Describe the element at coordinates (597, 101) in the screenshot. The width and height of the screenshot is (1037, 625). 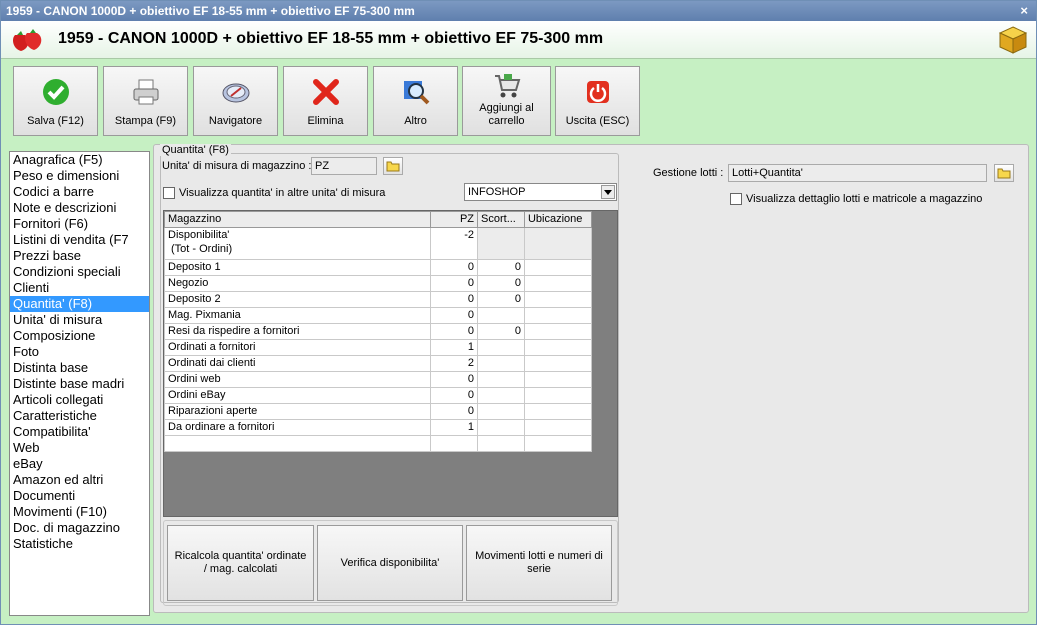
I see `uscita-button: Uscita (ESC)` at that location.